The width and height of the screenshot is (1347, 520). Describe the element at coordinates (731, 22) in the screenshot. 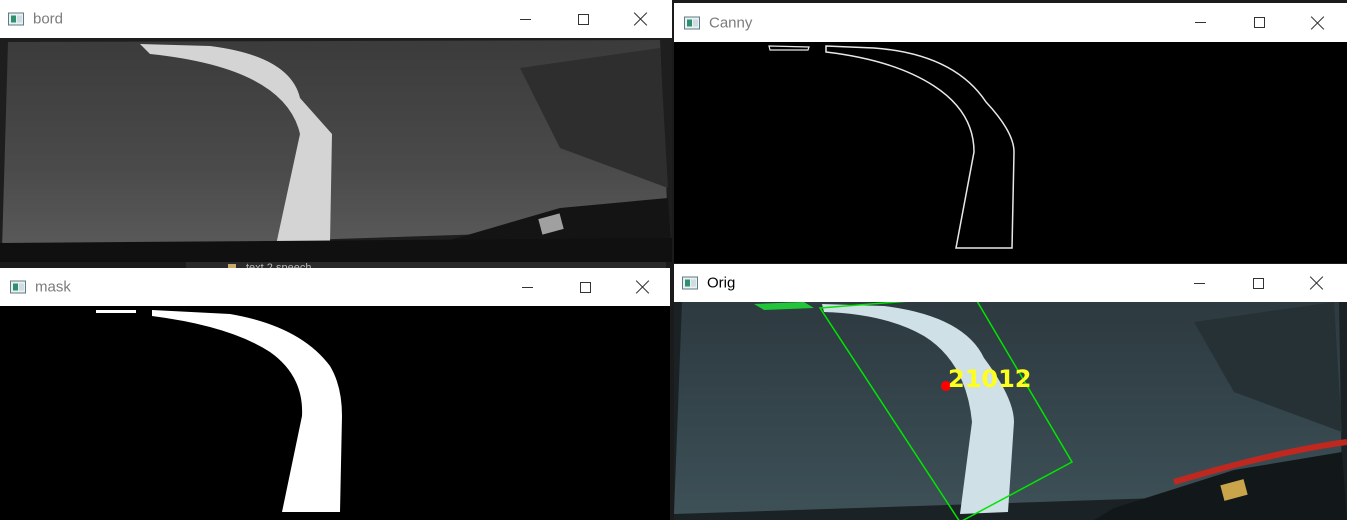

I see `window-title: Canny` at that location.